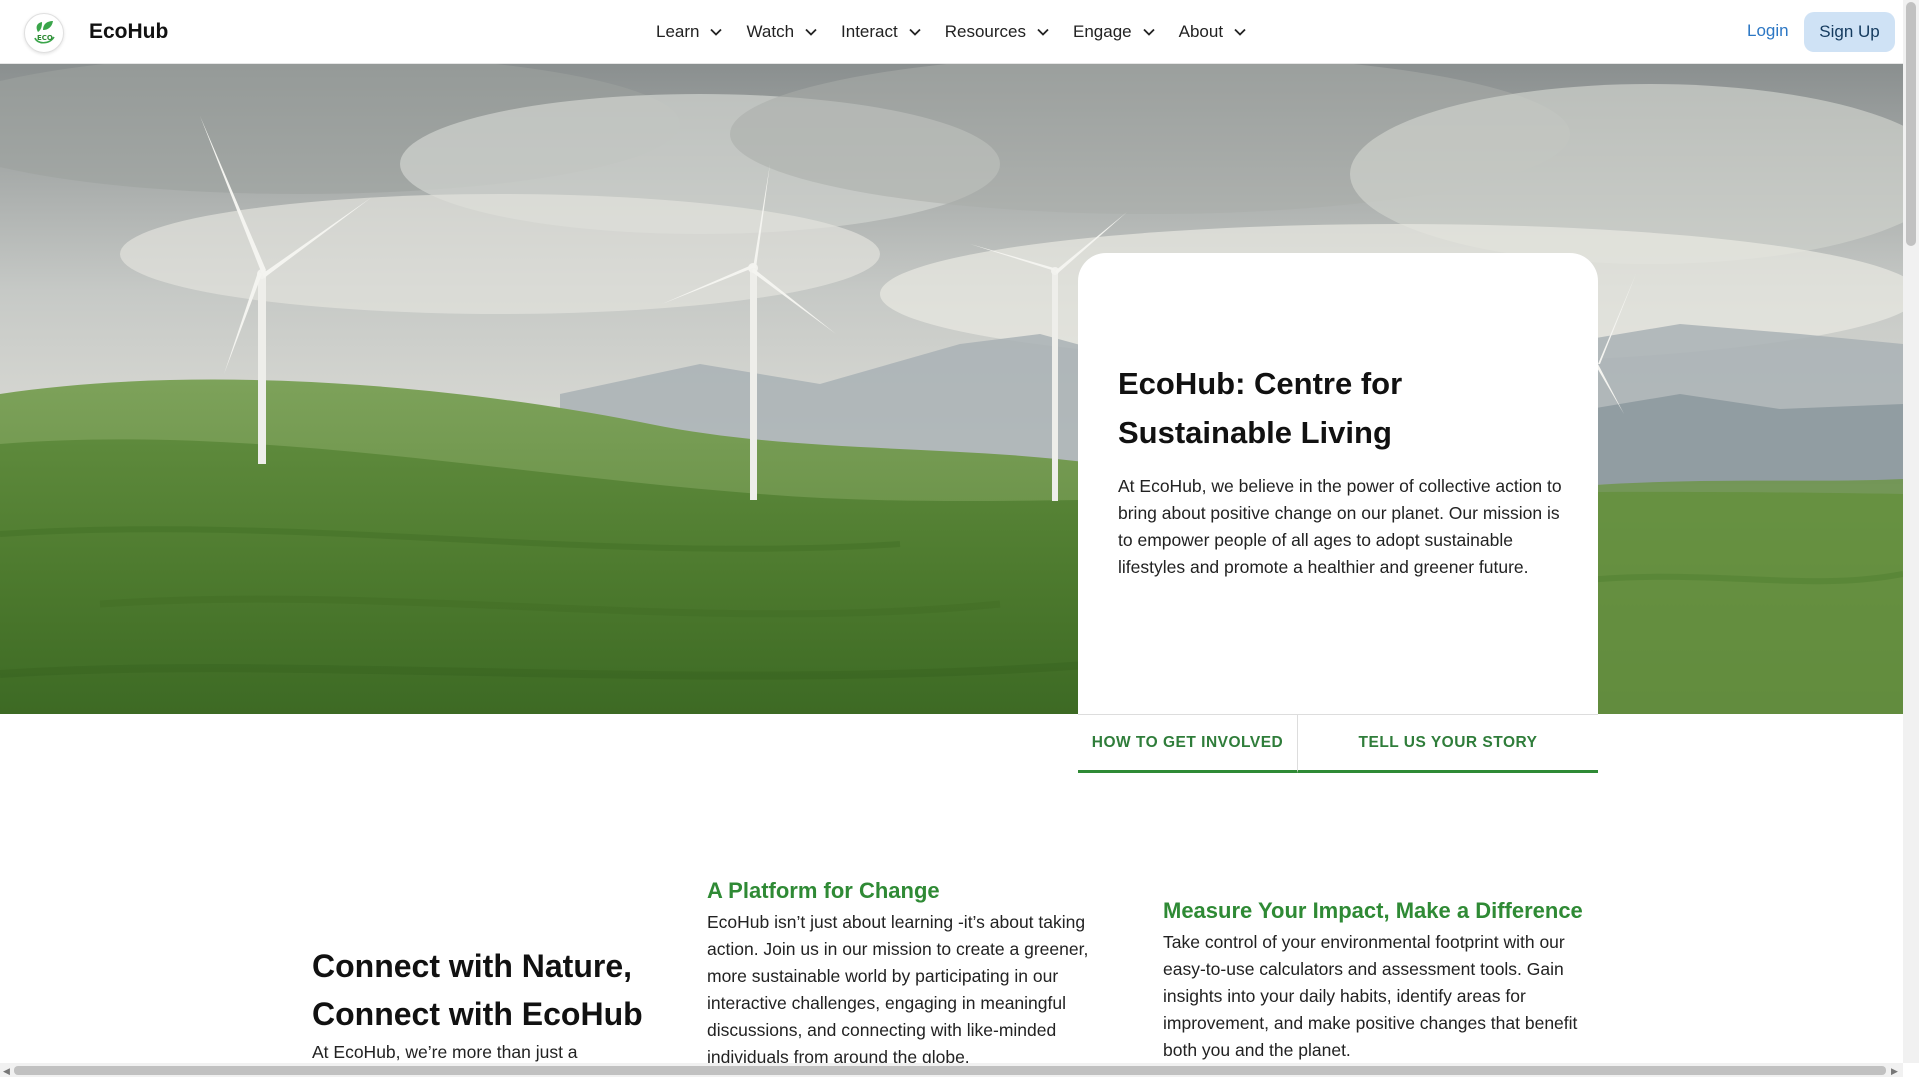 Image resolution: width=1919 pixels, height=1077 pixels. I want to click on section-text: At EcoHub, we’re more than just a, so click(445, 1052).